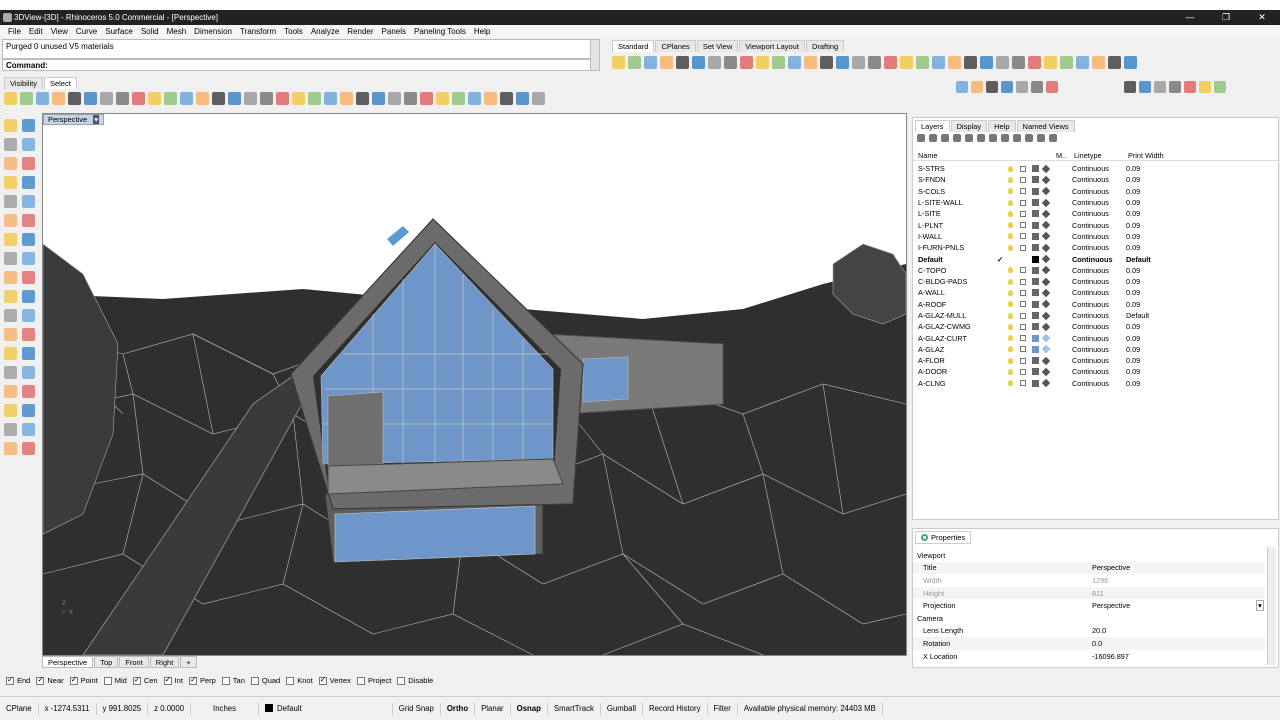 Image resolution: width=1280 pixels, height=720 pixels. What do you see at coordinates (1002, 126) in the screenshot?
I see `panel-tab-help: Help` at bounding box center [1002, 126].